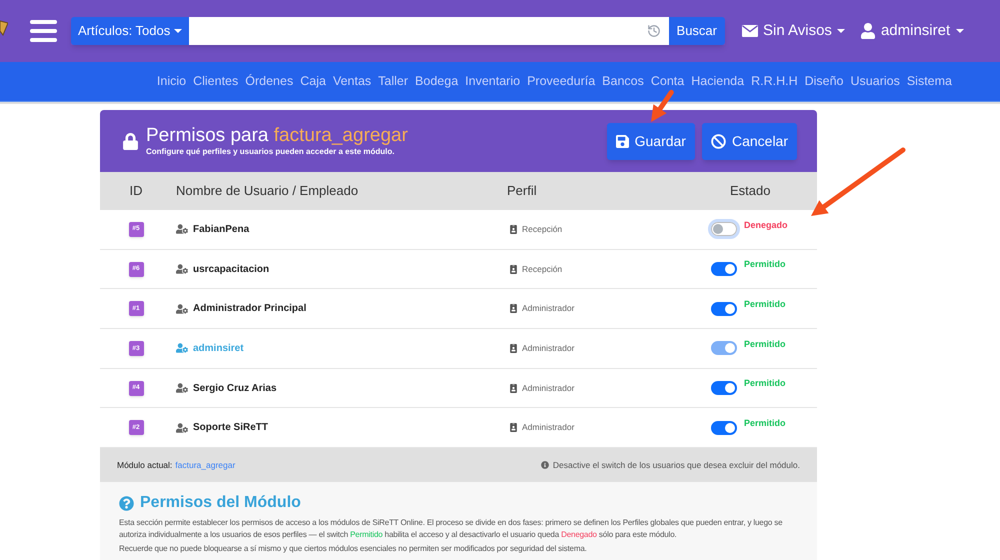 Image resolution: width=1000 pixels, height=560 pixels. Describe the element at coordinates (451, 529) in the screenshot. I see `help-paragraph: Esta sección permite establecer los permisos de acceso a los módulos de SiReTT Online. El proceso se divide en dos fases: primero se definen los Perfiles globales que pueden entrar, y luego se autoriza individualmente a los usuarios de esos perfiles — el switch Permitido habilita el acceso y al desactivarlo el usuario queda Denegado sólo para este módulo.` at that location.